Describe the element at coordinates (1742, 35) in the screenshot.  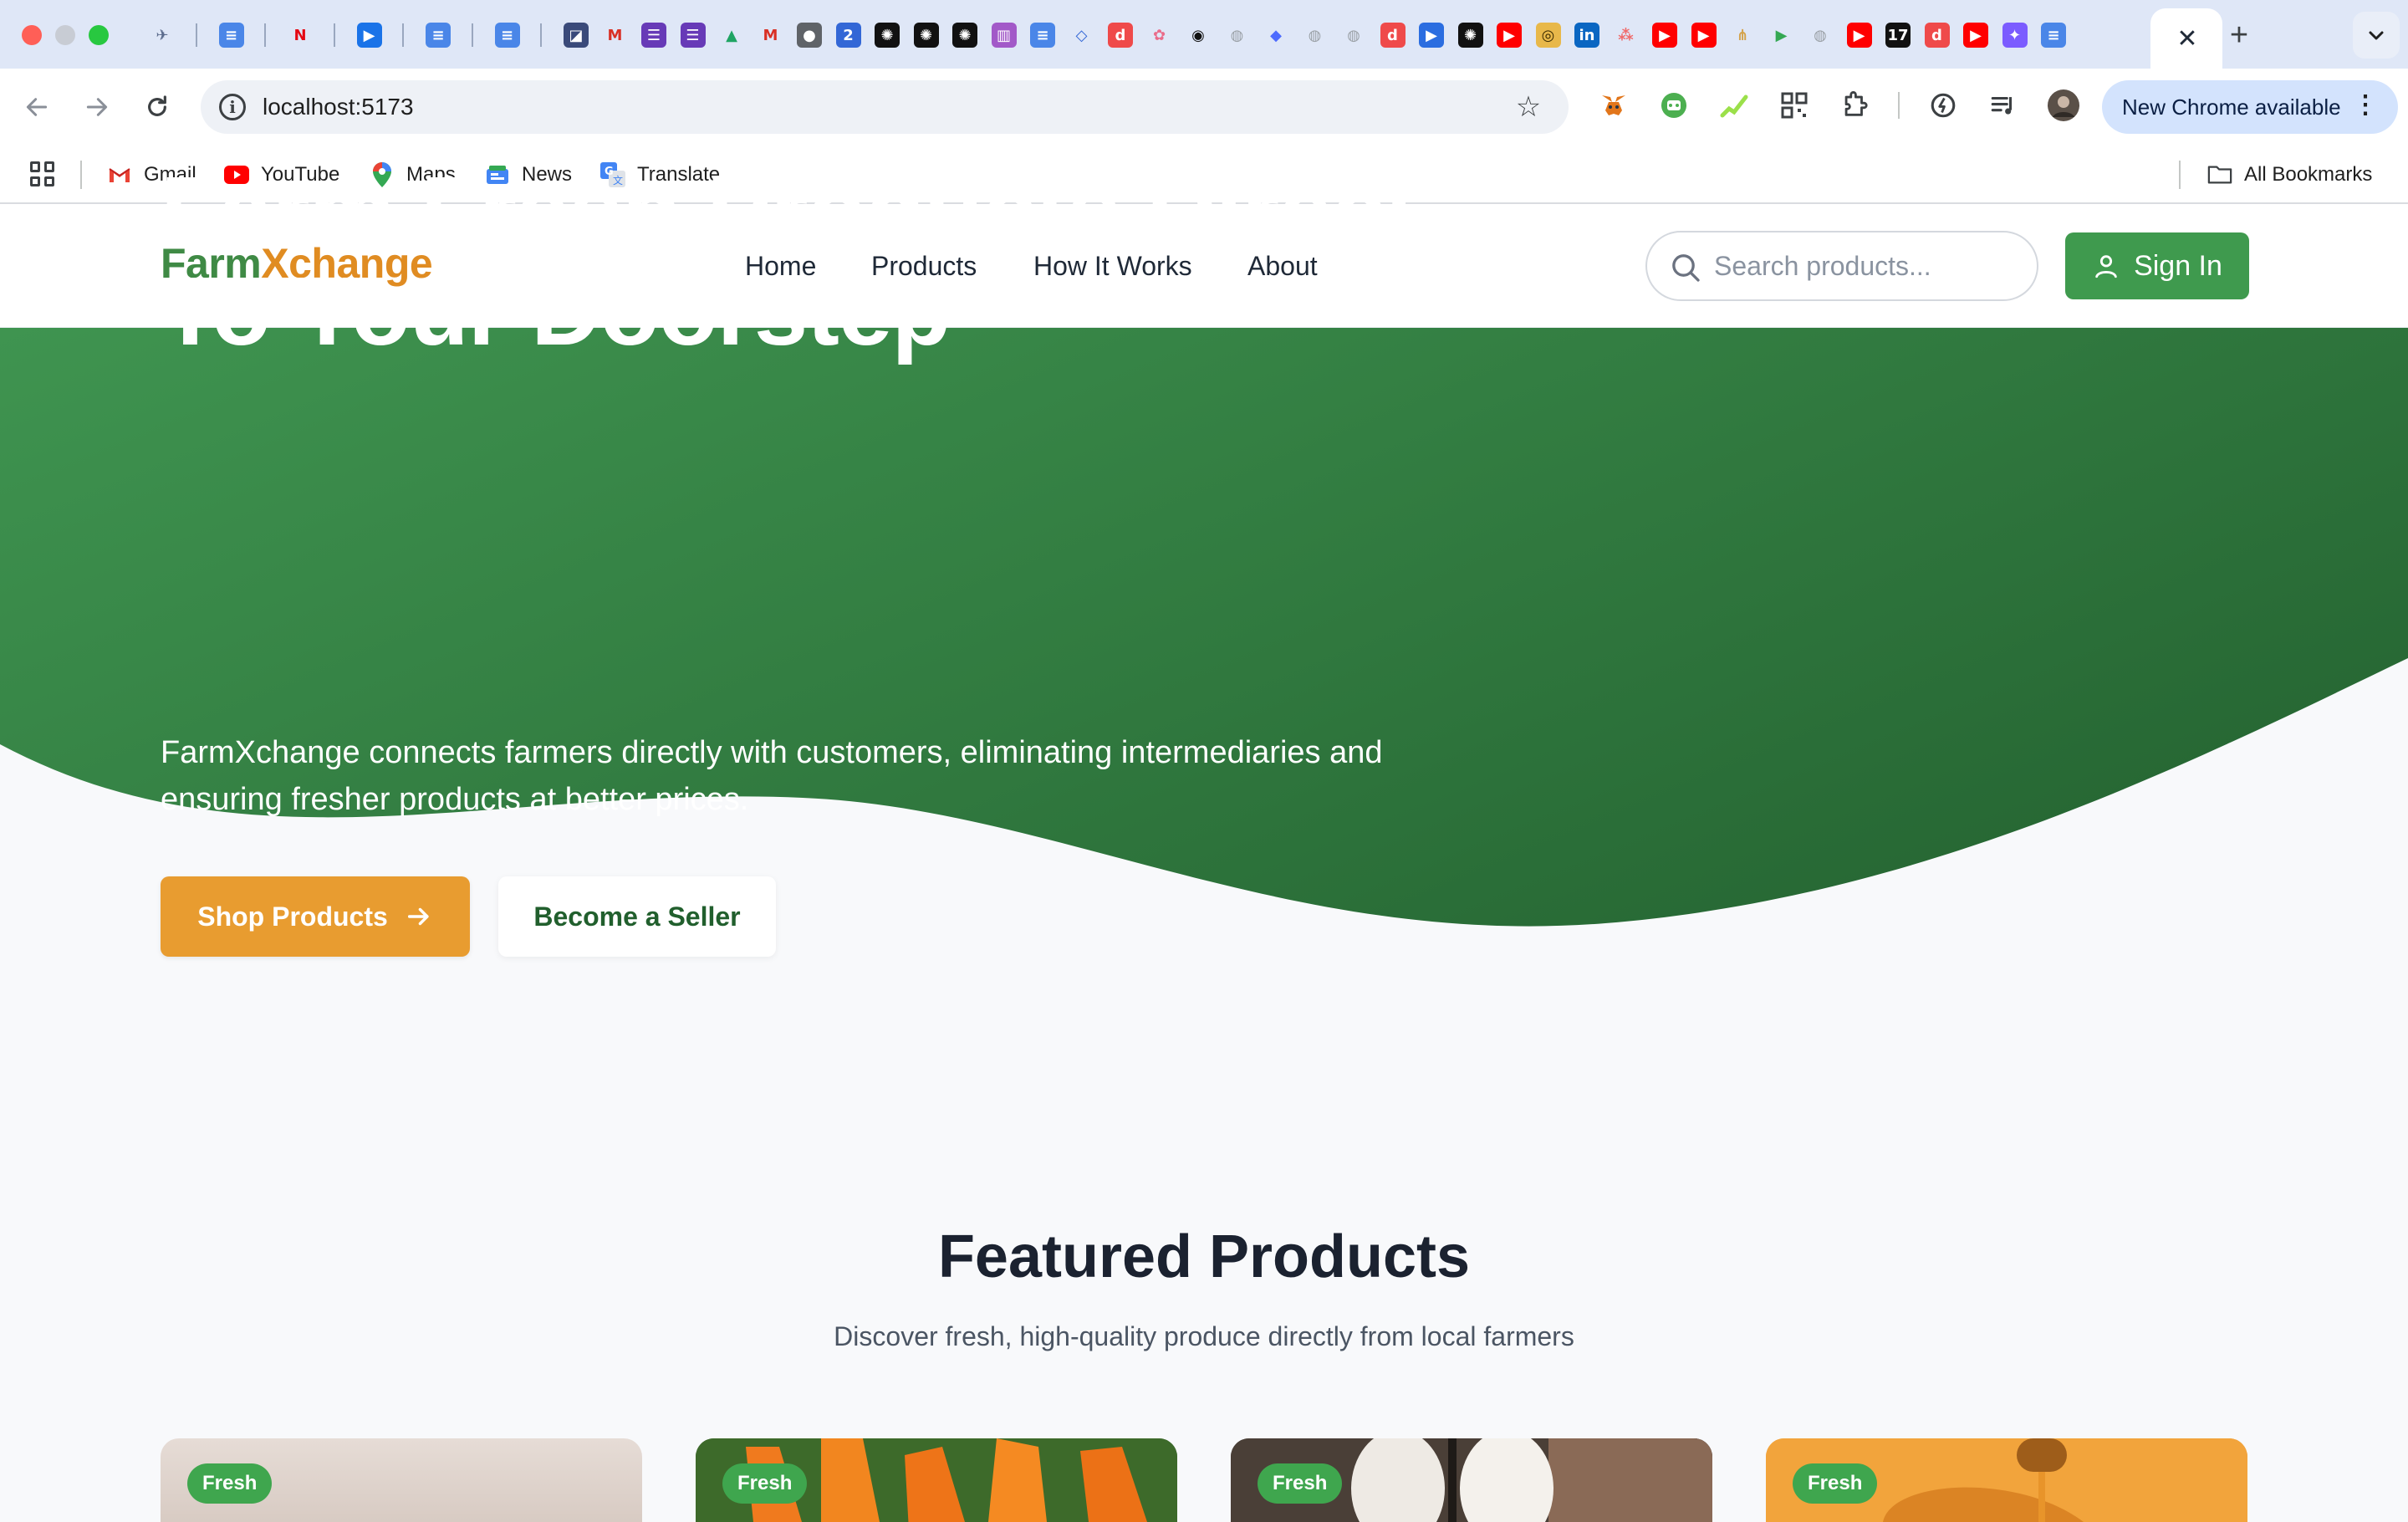
I see `tab-grass-icon: ⋔` at that location.